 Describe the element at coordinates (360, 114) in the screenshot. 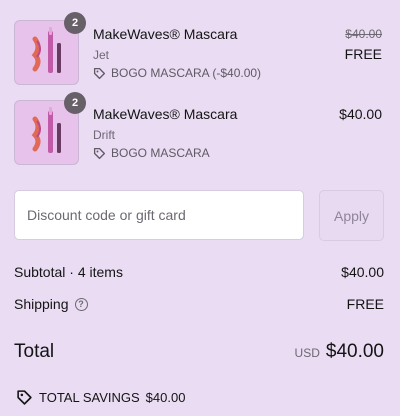

I see `item-price: $40.00` at that location.